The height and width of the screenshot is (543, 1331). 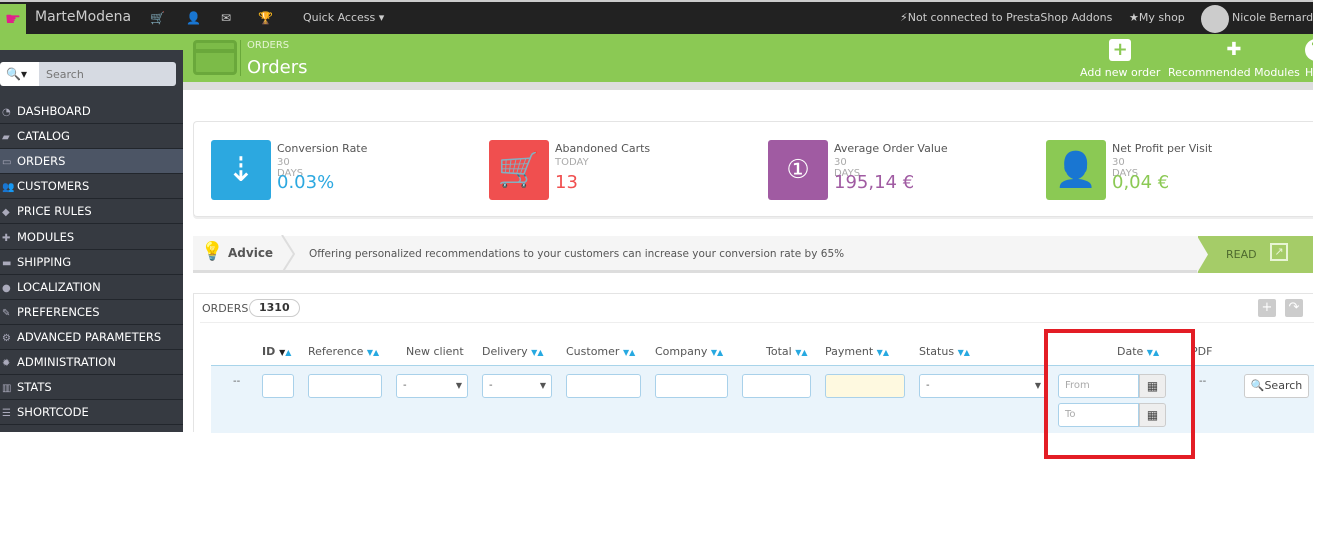 What do you see at coordinates (91, 388) in the screenshot?
I see `sidebar-item-stats: ▥ STATS` at bounding box center [91, 388].